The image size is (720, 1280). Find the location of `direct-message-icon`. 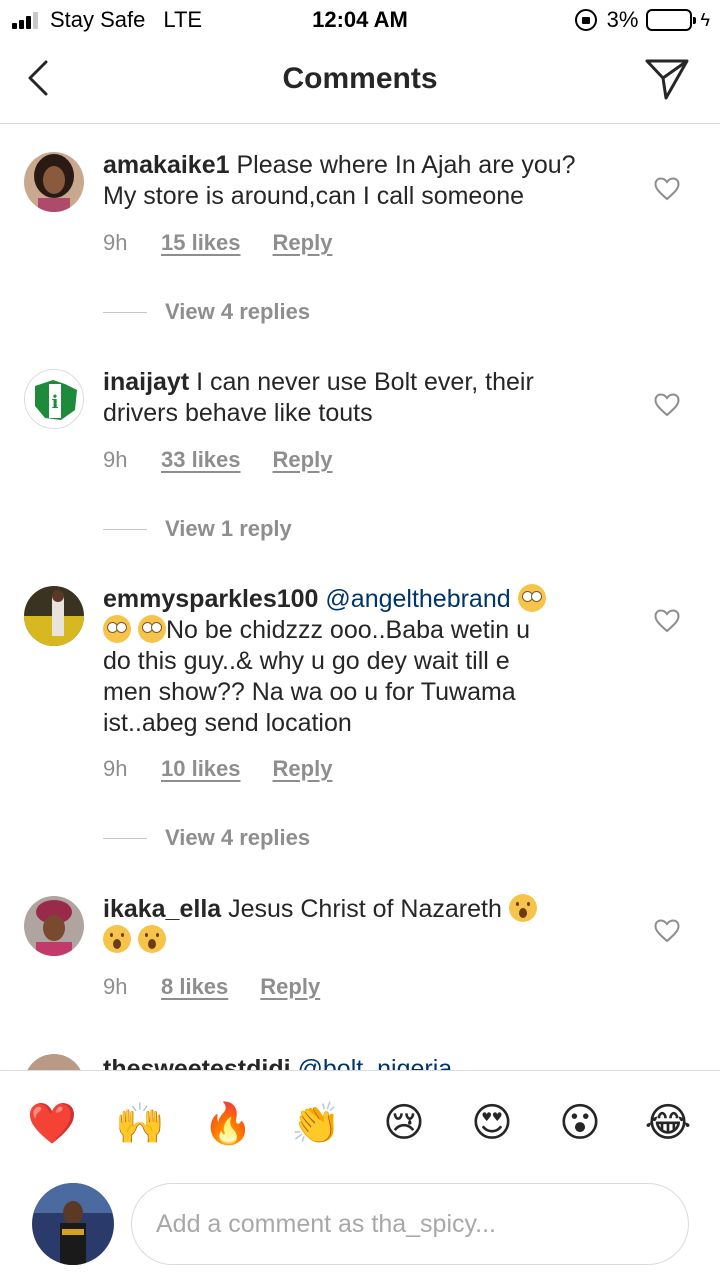

direct-message-icon is located at coordinates (667, 79).